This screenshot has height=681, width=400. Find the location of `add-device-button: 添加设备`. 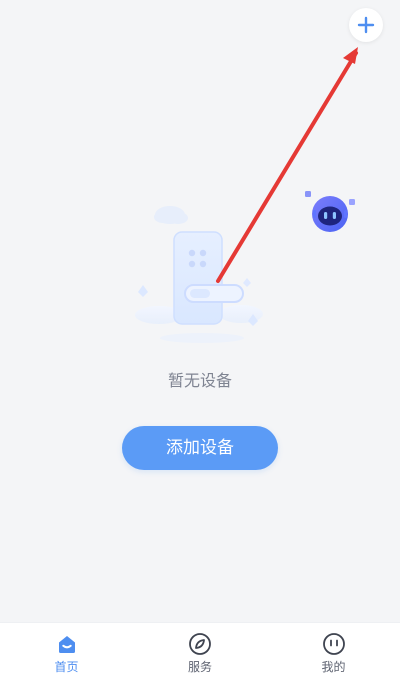

add-device-button: 添加设备 is located at coordinates (200, 448).